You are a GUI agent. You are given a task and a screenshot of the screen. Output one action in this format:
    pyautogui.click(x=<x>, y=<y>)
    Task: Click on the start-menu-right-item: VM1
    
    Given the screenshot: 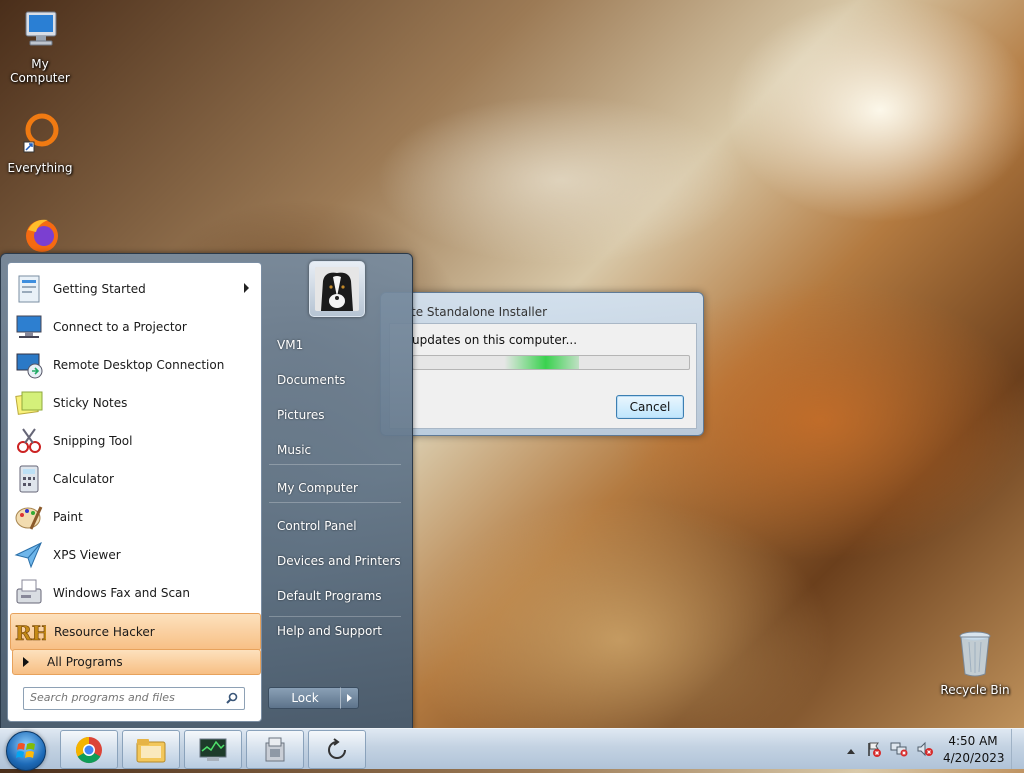 What is the action you would take?
    pyautogui.click(x=290, y=345)
    